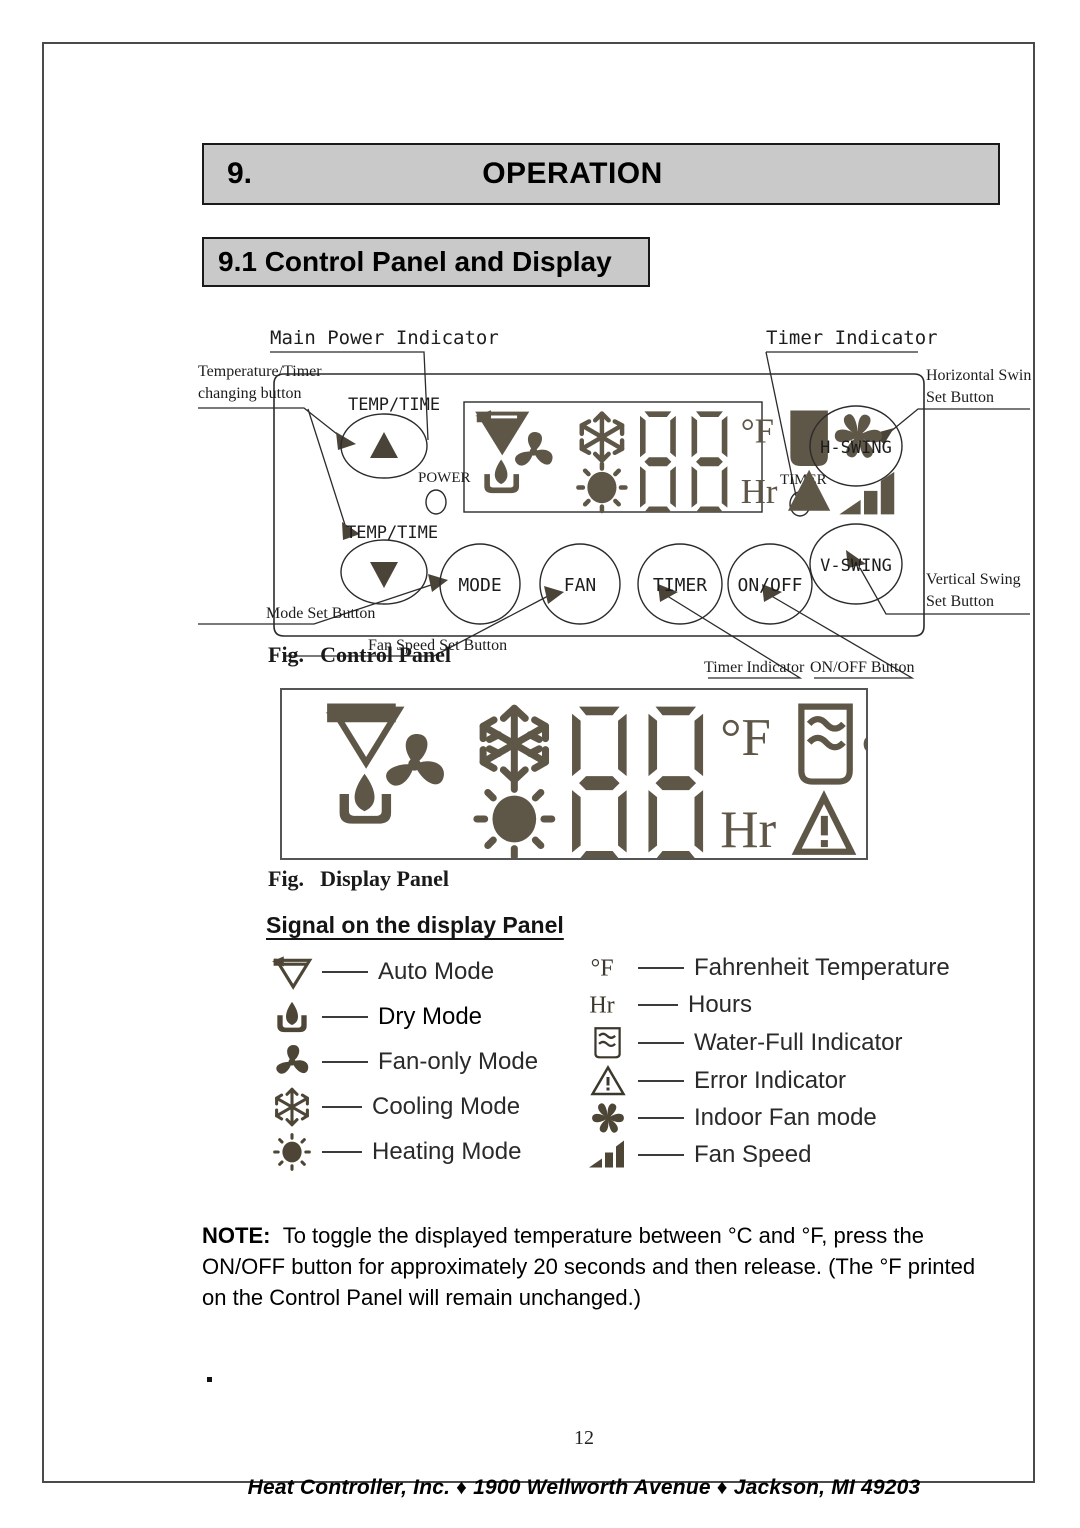 Image resolution: width=1080 pixels, height=1528 pixels. What do you see at coordinates (973, 579) in the screenshot?
I see `callout-vertical-swing-line1: Vertical Swing` at bounding box center [973, 579].